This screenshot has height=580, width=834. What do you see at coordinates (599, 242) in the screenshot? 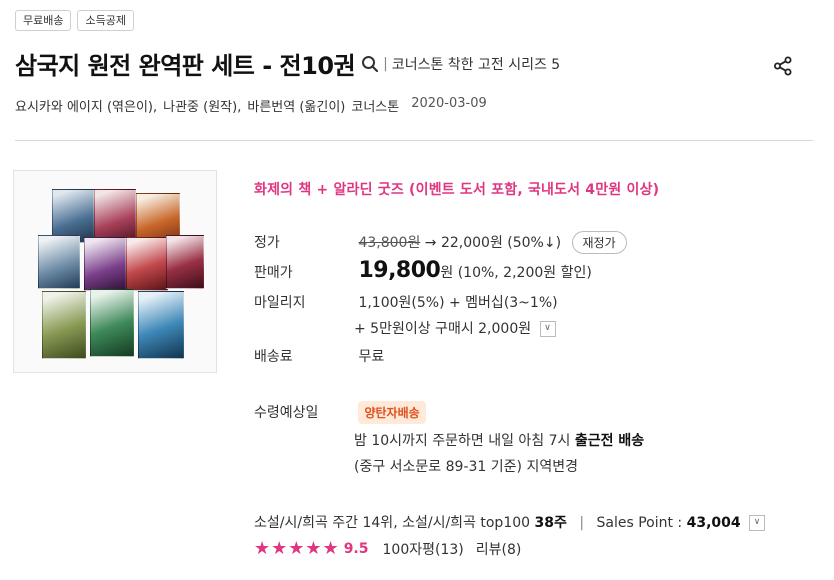
I see `reprice-button: 재정가` at bounding box center [599, 242].